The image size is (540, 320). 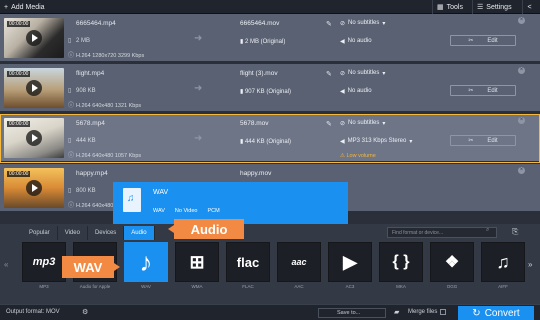 I want to click on format-tile-ac3: ▶, so click(x=350, y=262).